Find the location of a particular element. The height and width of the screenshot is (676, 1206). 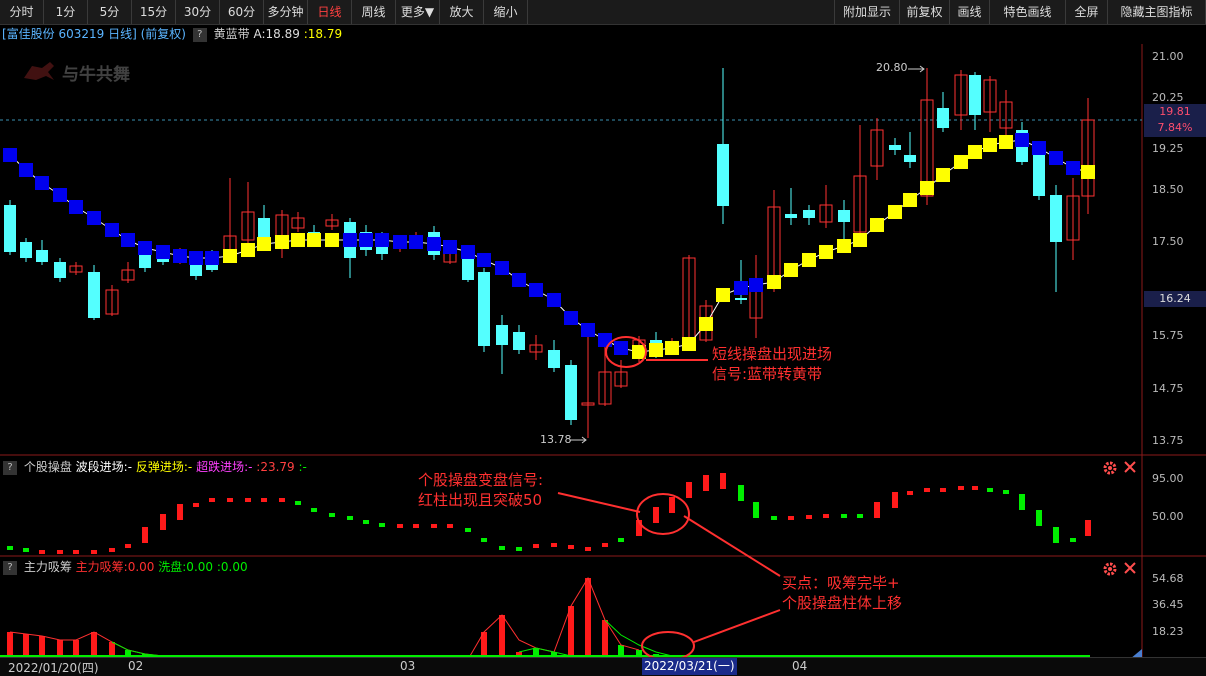

mid-close-icon is located at coordinates (1130, 467).